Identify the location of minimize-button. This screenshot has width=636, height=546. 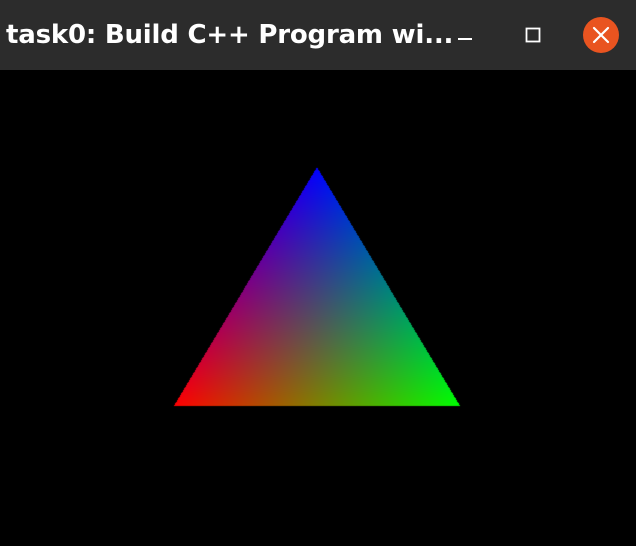
(465, 35).